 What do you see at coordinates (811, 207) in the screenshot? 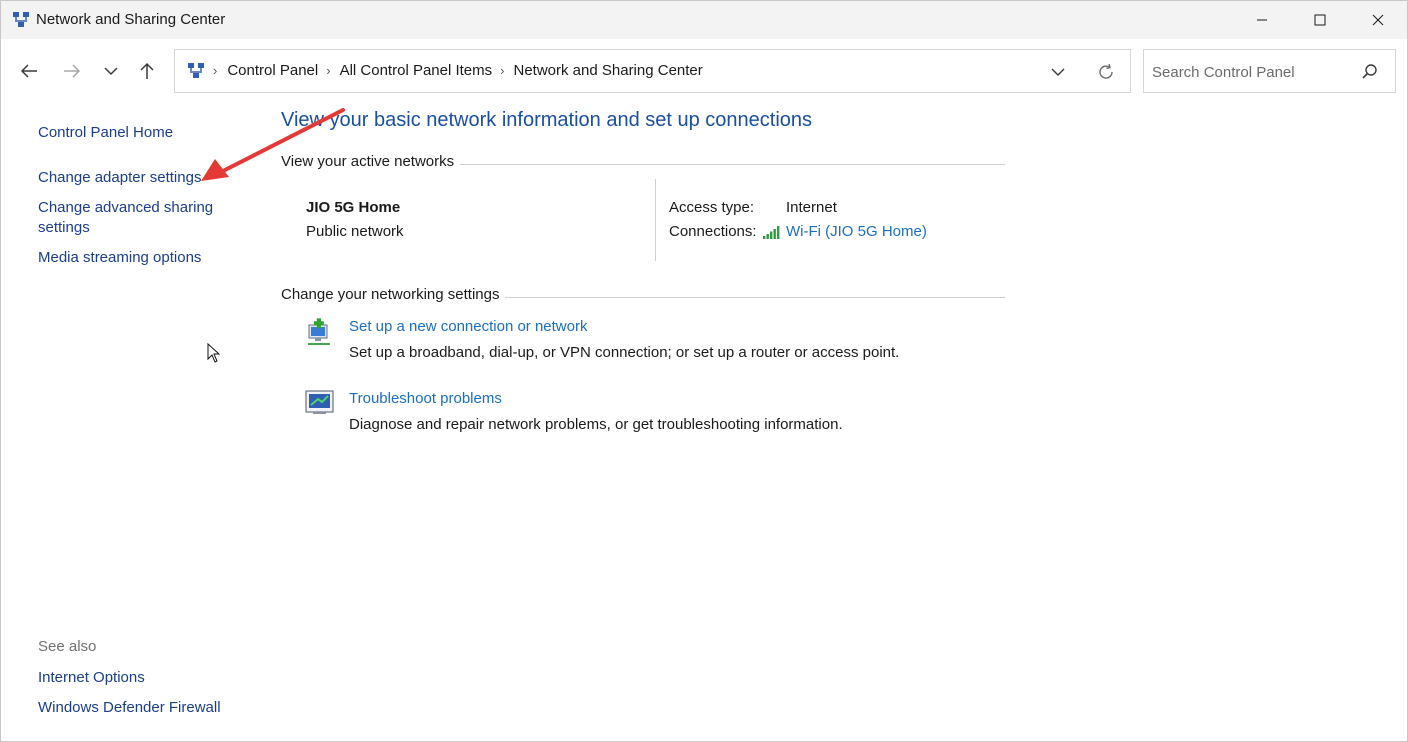
I see `access-type-value: Internet` at bounding box center [811, 207].